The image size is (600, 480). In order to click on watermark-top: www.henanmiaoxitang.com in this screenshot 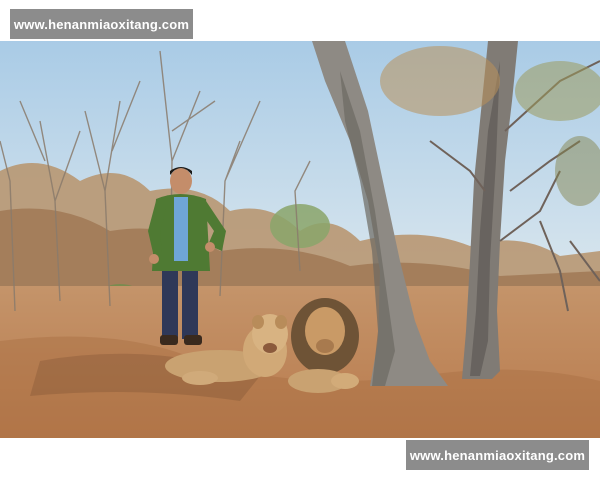, I will do `click(101, 24)`.